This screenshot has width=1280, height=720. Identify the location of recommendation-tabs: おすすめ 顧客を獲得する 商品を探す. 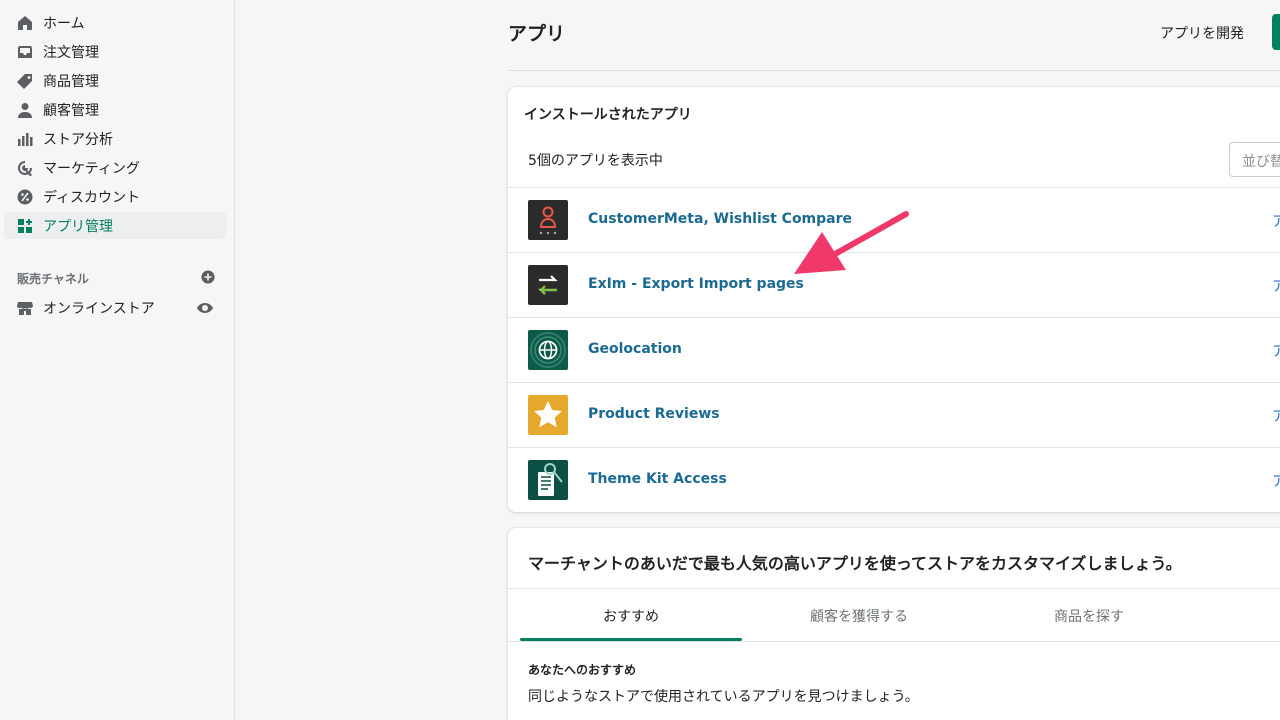
(894, 615).